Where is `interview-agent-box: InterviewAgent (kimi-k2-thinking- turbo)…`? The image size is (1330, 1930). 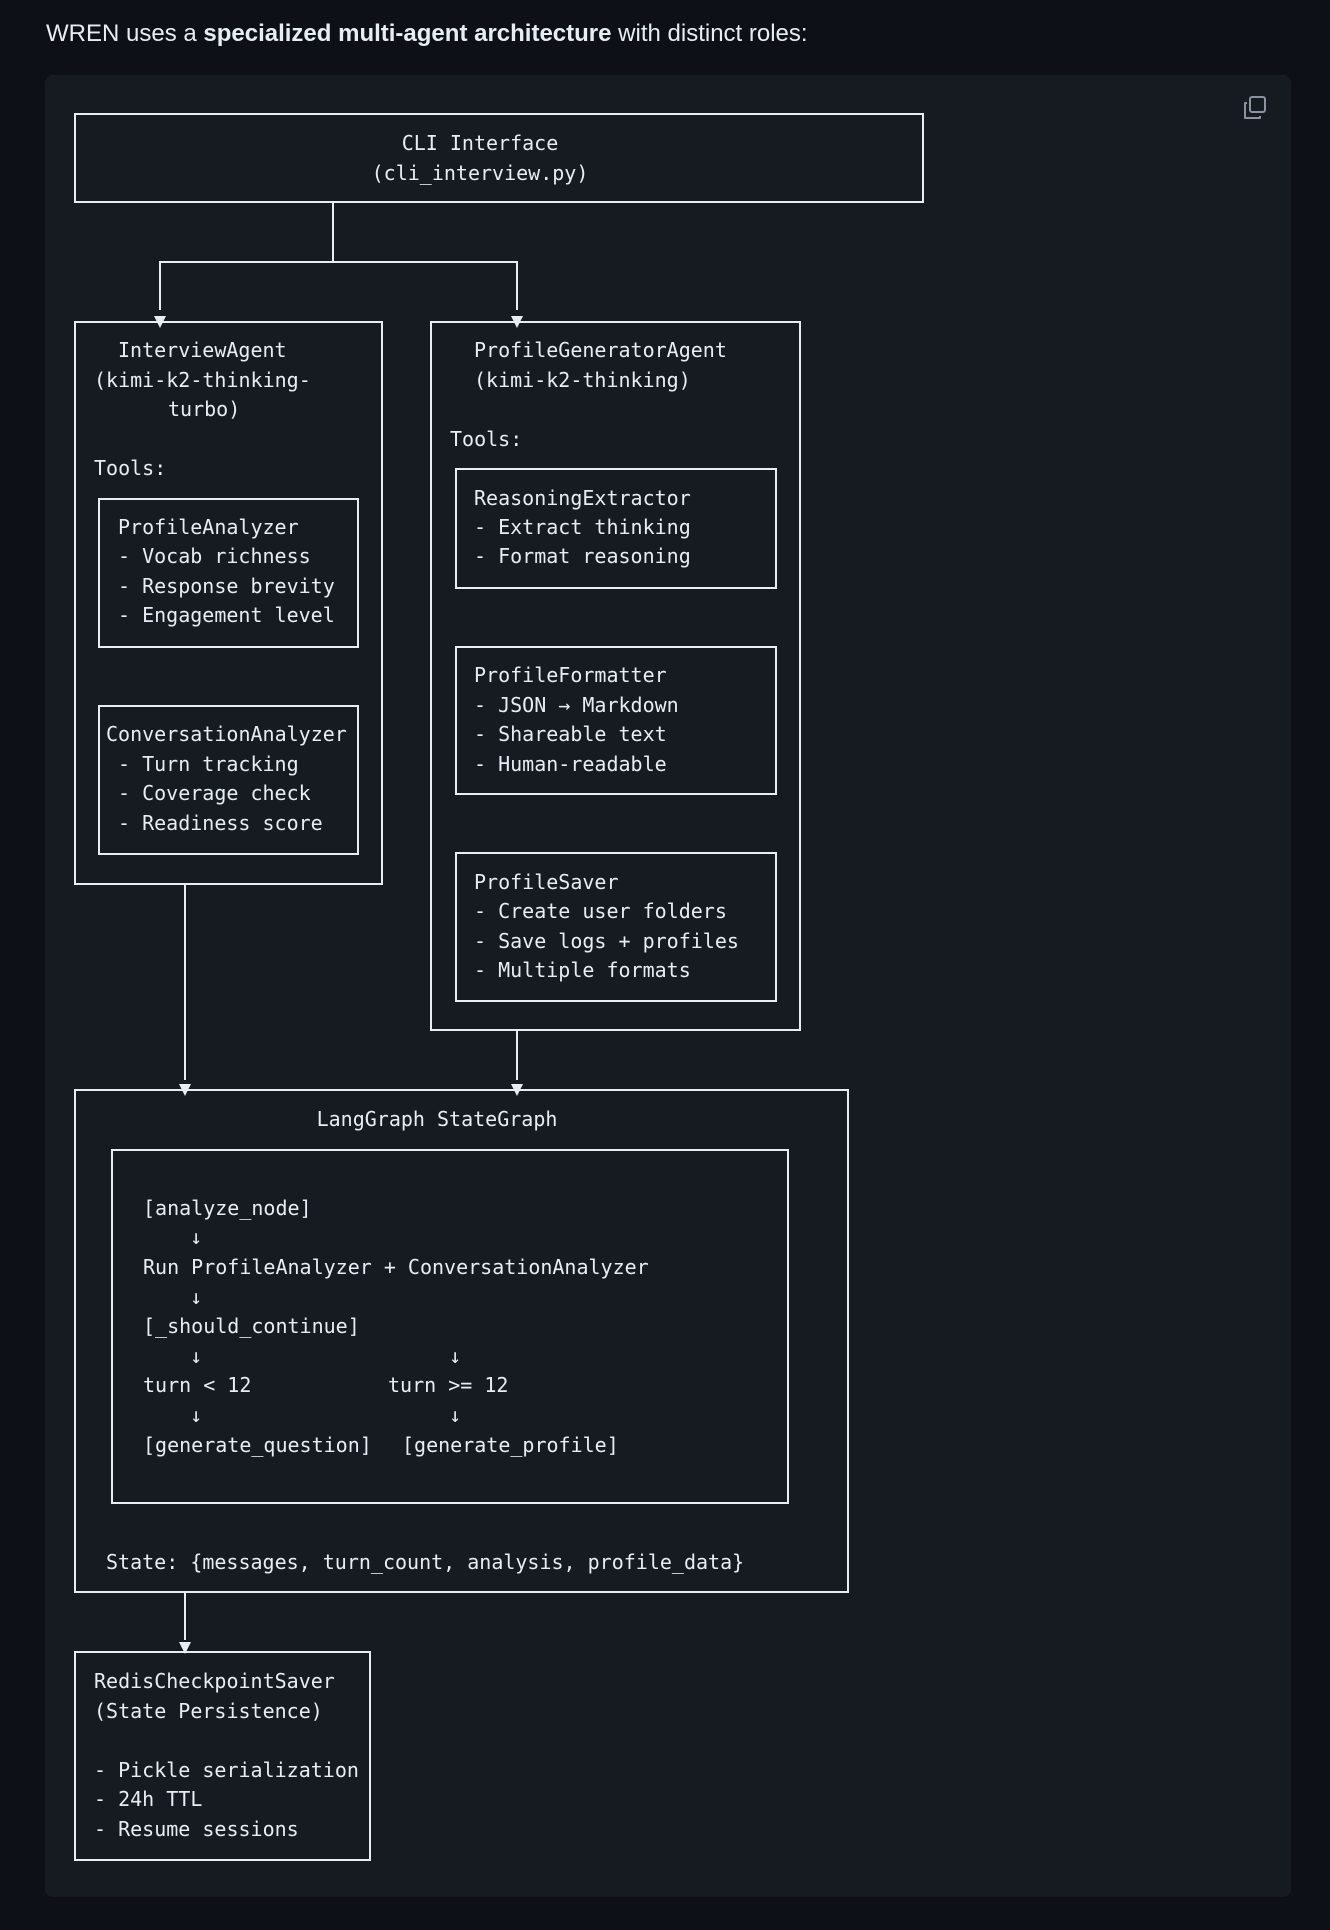 interview-agent-box: InterviewAgent (kimi-k2-thinking- turbo)… is located at coordinates (228, 603).